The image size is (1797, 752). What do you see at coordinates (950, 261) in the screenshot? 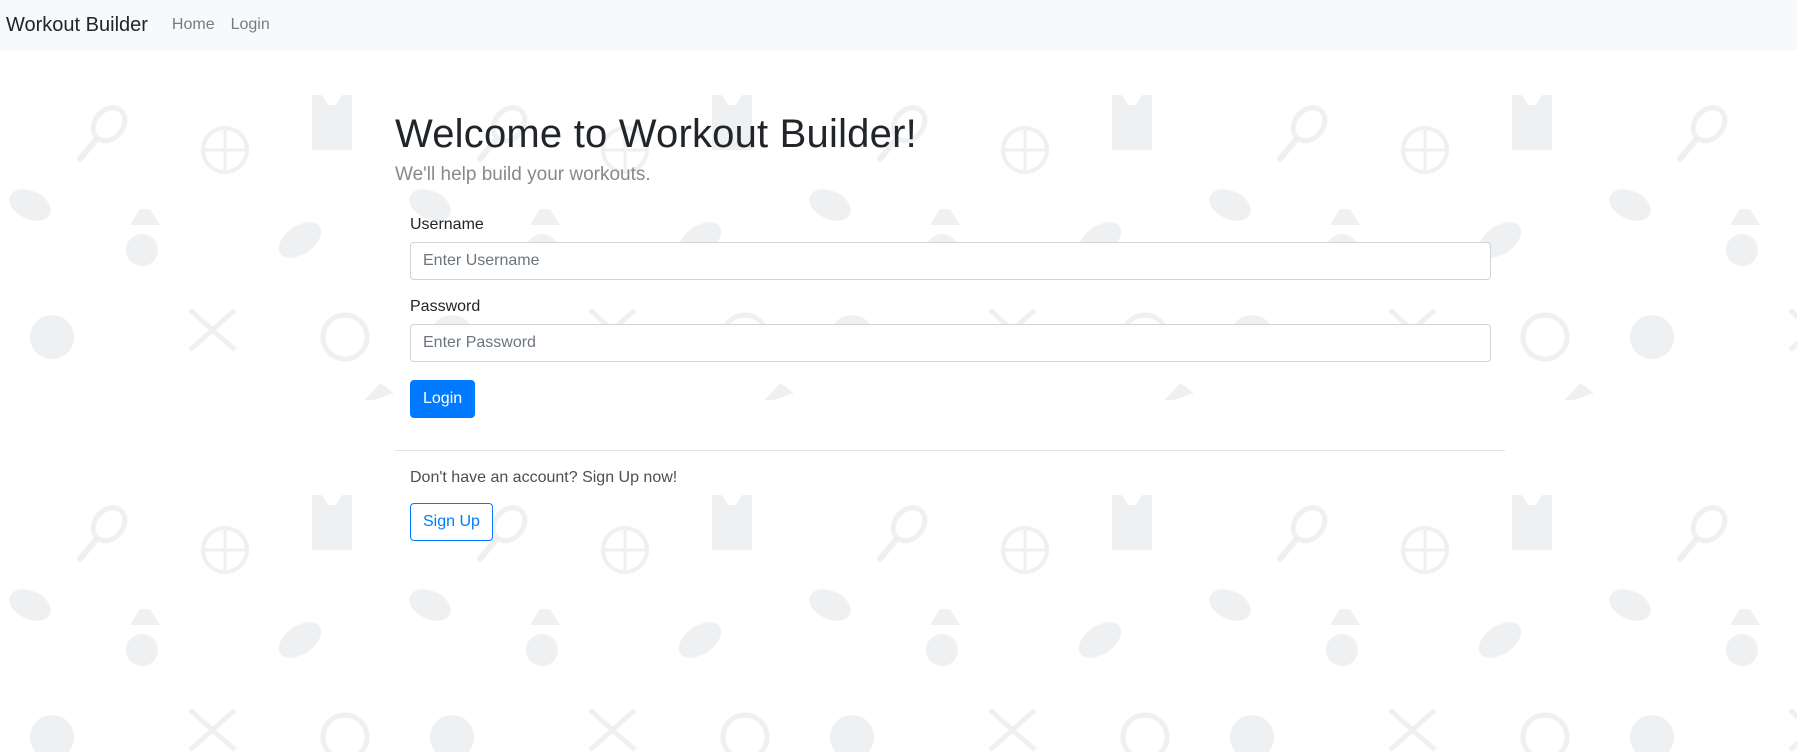
I see `username-input` at bounding box center [950, 261].